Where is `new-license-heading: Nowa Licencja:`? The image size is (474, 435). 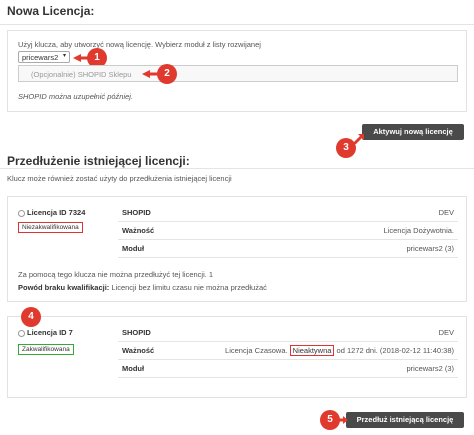 new-license-heading: Nowa Licencja: is located at coordinates (51, 11).